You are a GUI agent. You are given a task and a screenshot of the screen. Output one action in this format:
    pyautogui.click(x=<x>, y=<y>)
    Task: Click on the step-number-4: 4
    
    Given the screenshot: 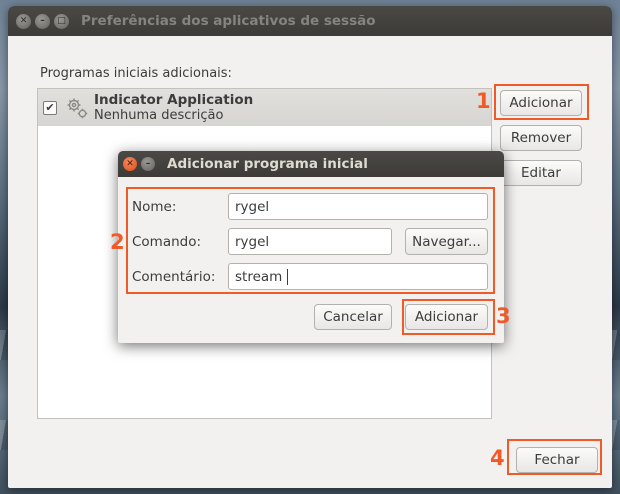 What is the action you would take?
    pyautogui.click(x=497, y=458)
    